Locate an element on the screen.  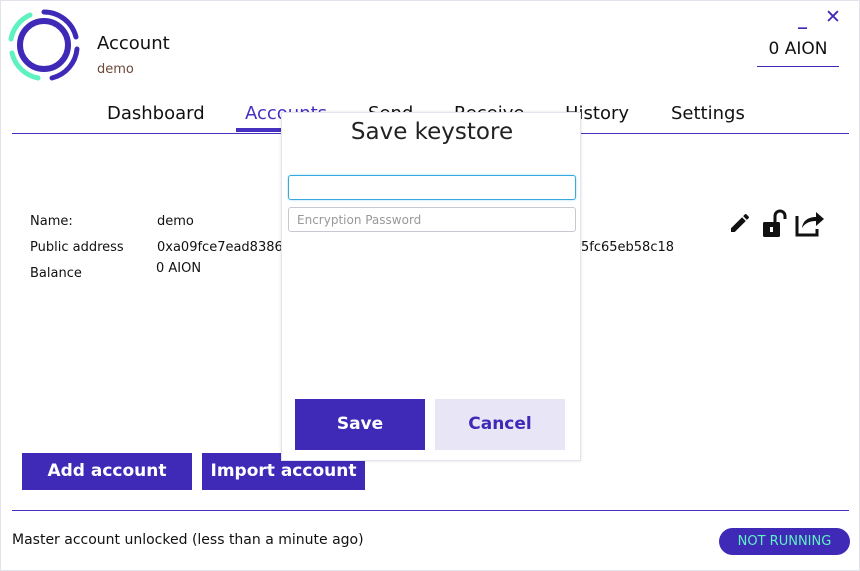
balance-label: Balance is located at coordinates (56, 273).